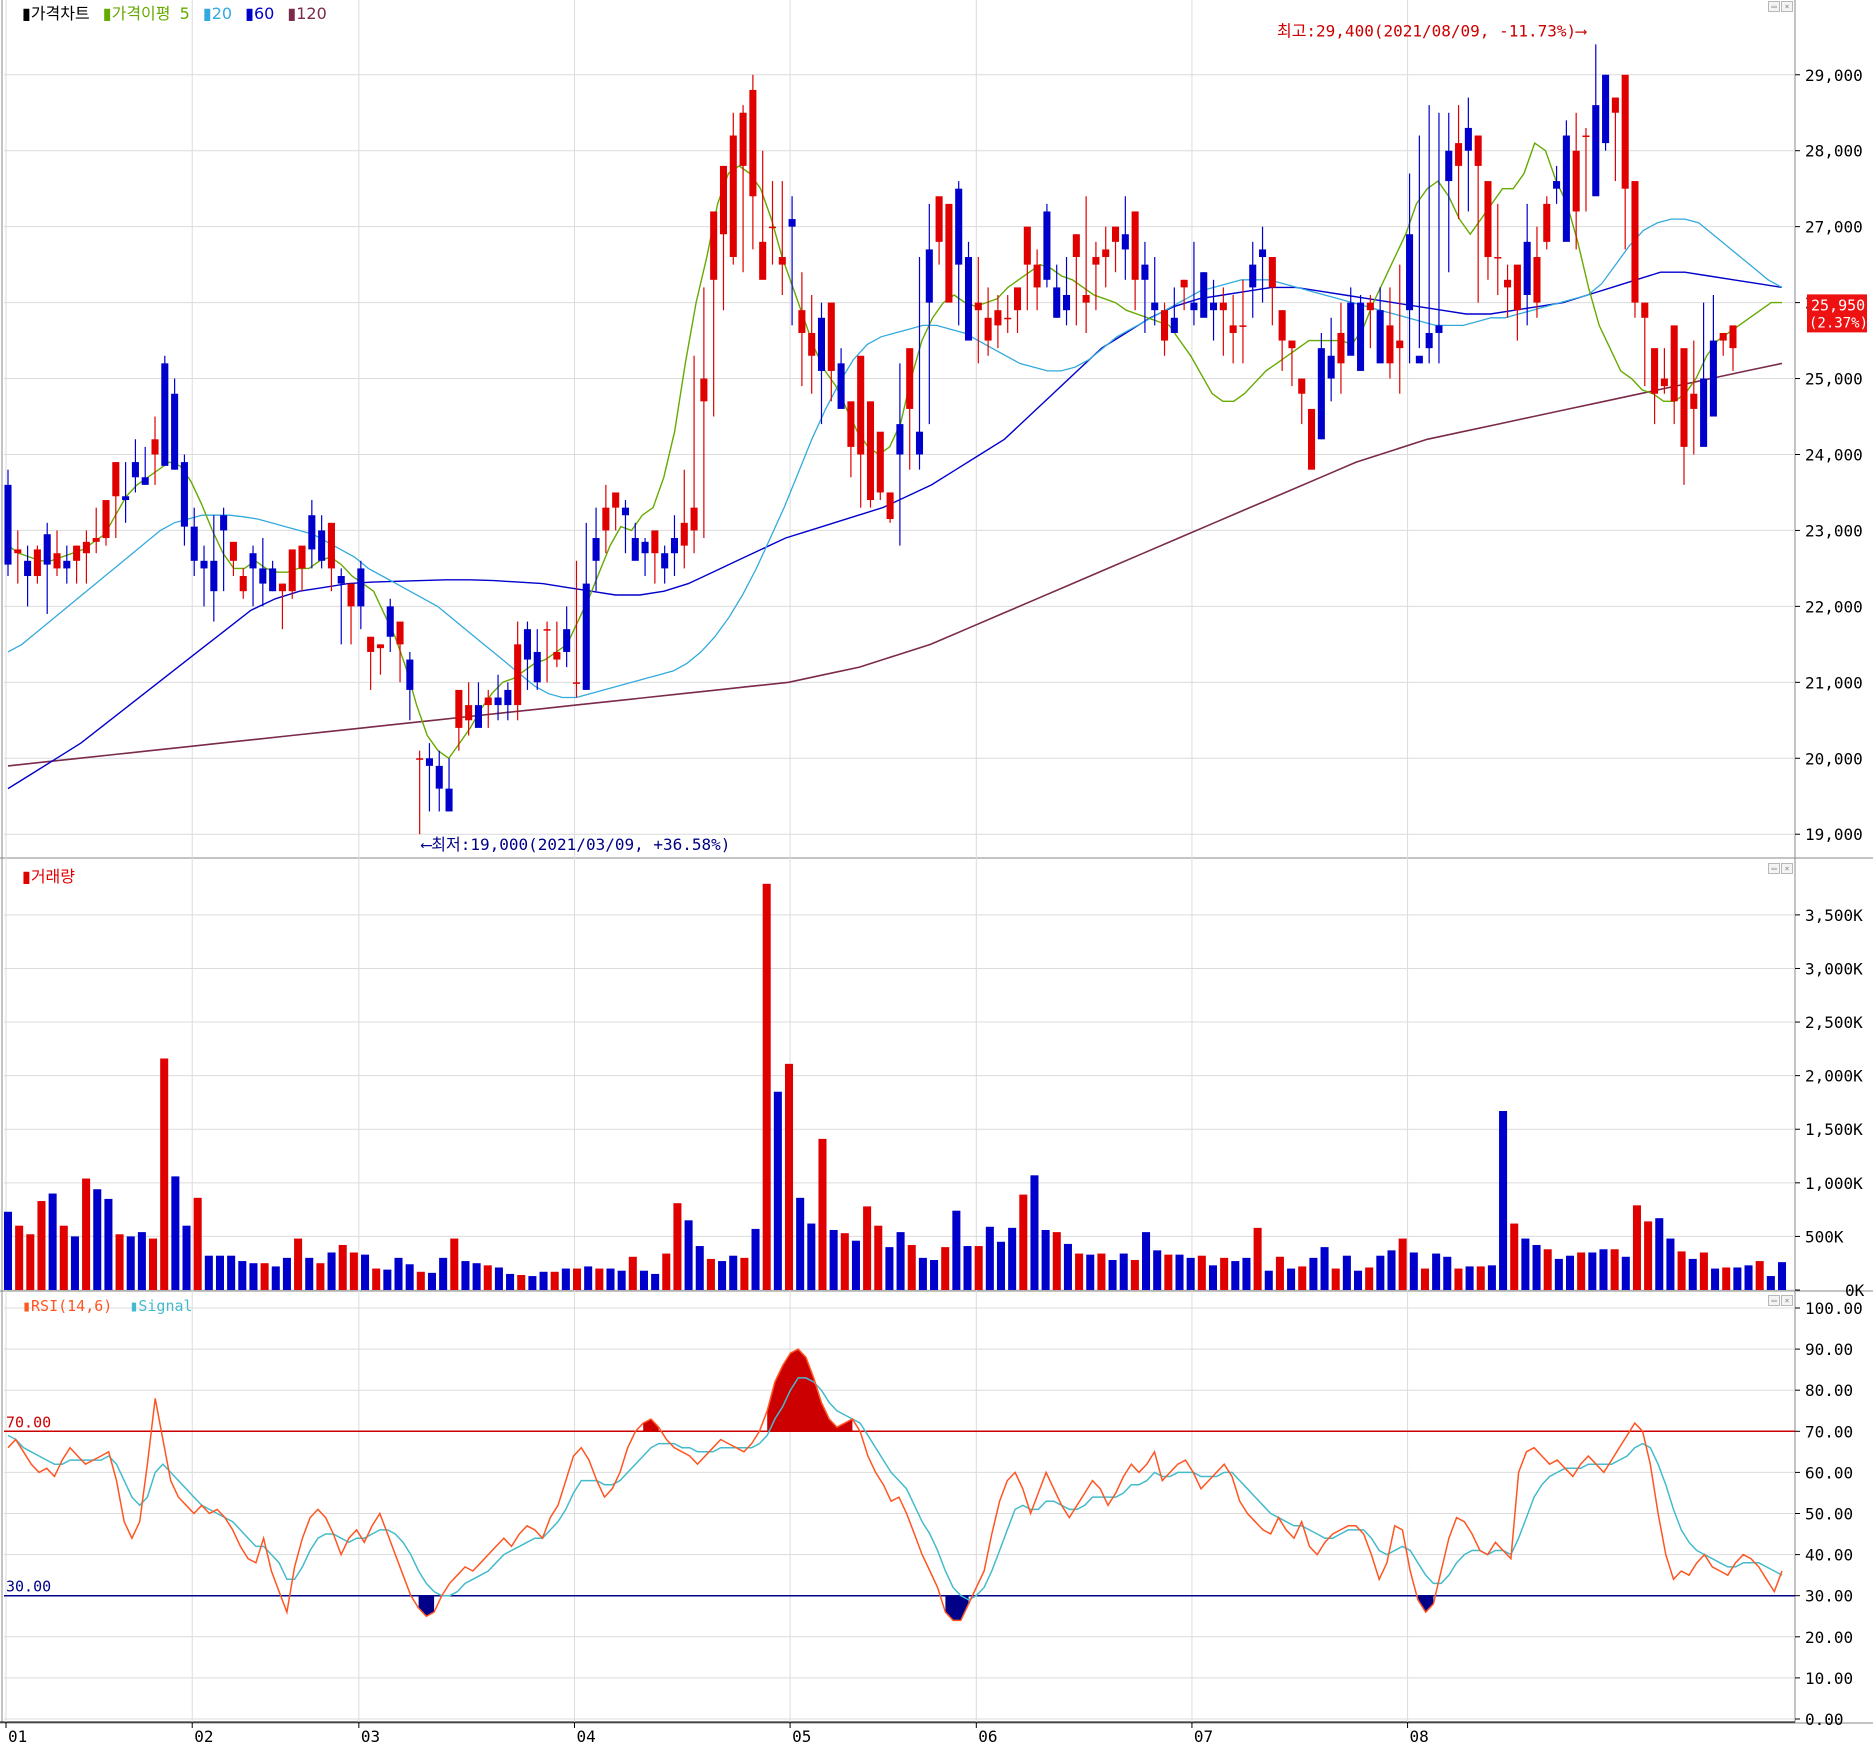 Image resolution: width=1873 pixels, height=1752 pixels. I want to click on low-annotation: ⟵최저:19,000(2021/03/09, +36.58%), so click(576, 844).